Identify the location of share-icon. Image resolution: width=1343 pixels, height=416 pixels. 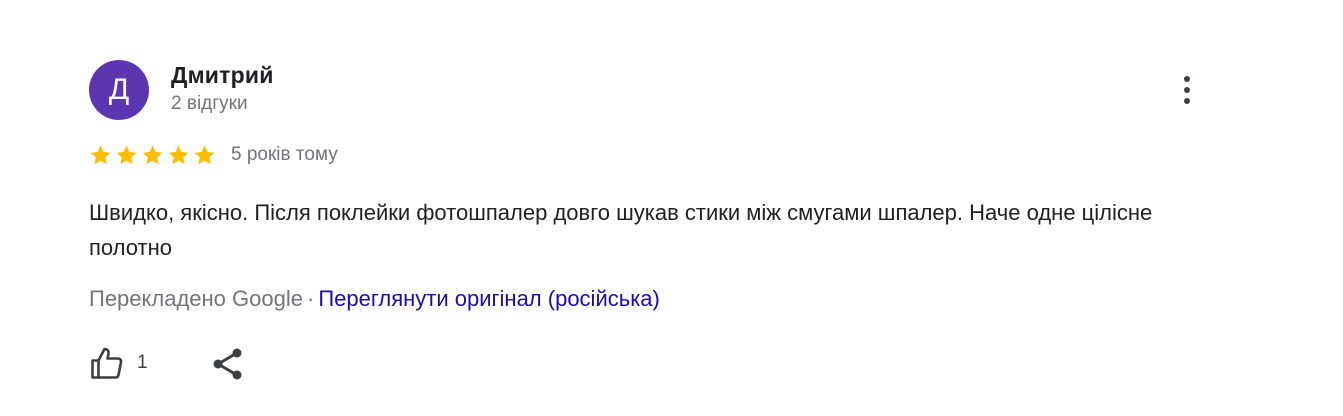
(227, 364).